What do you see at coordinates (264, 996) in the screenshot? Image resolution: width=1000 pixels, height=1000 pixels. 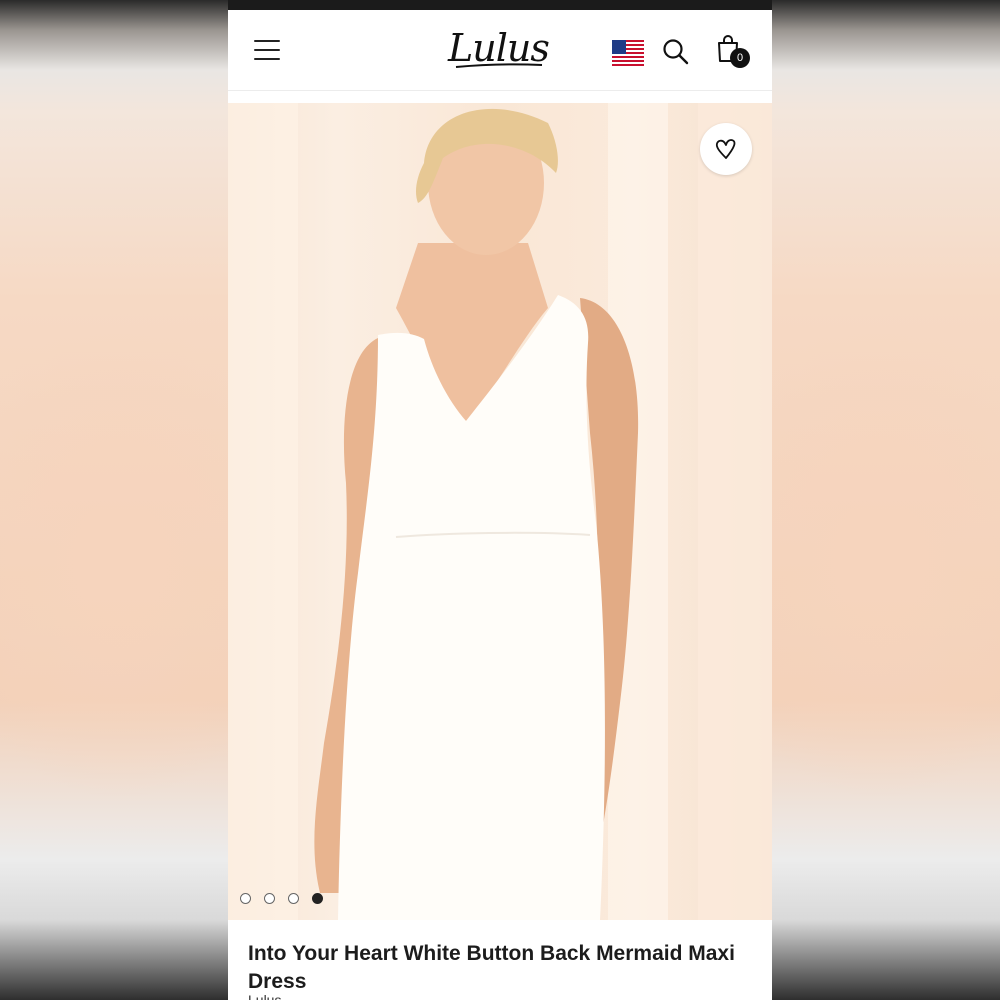 I see `product-brand: Lulus` at bounding box center [264, 996].